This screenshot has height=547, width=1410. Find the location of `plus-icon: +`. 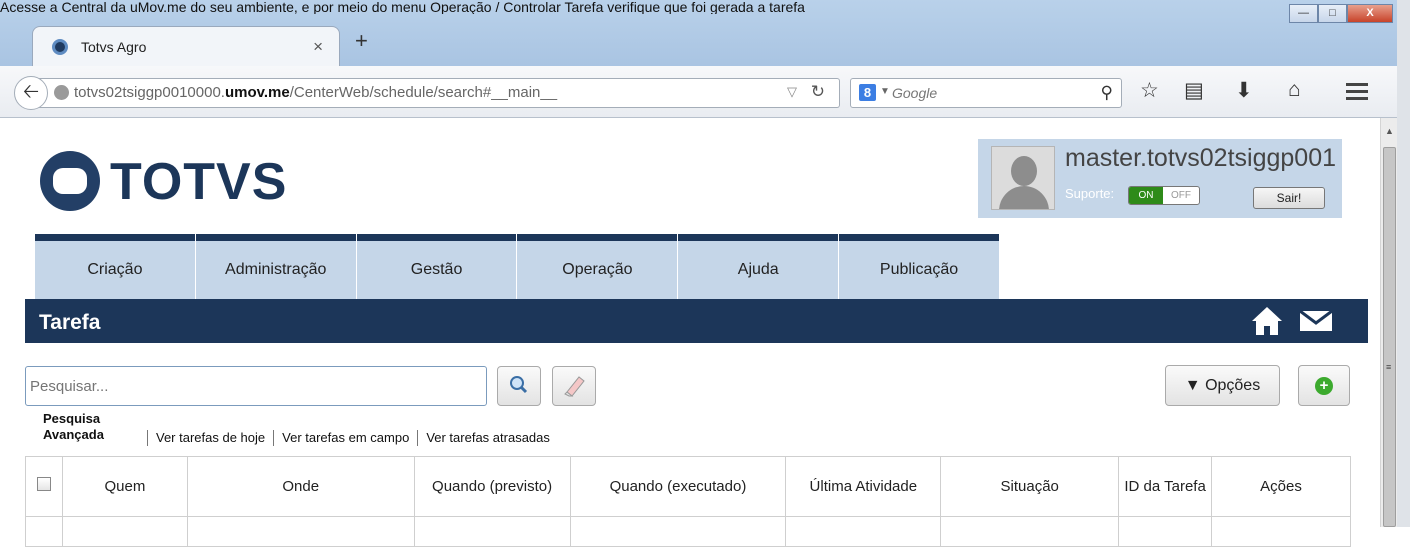

plus-icon: + is located at coordinates (1324, 386).